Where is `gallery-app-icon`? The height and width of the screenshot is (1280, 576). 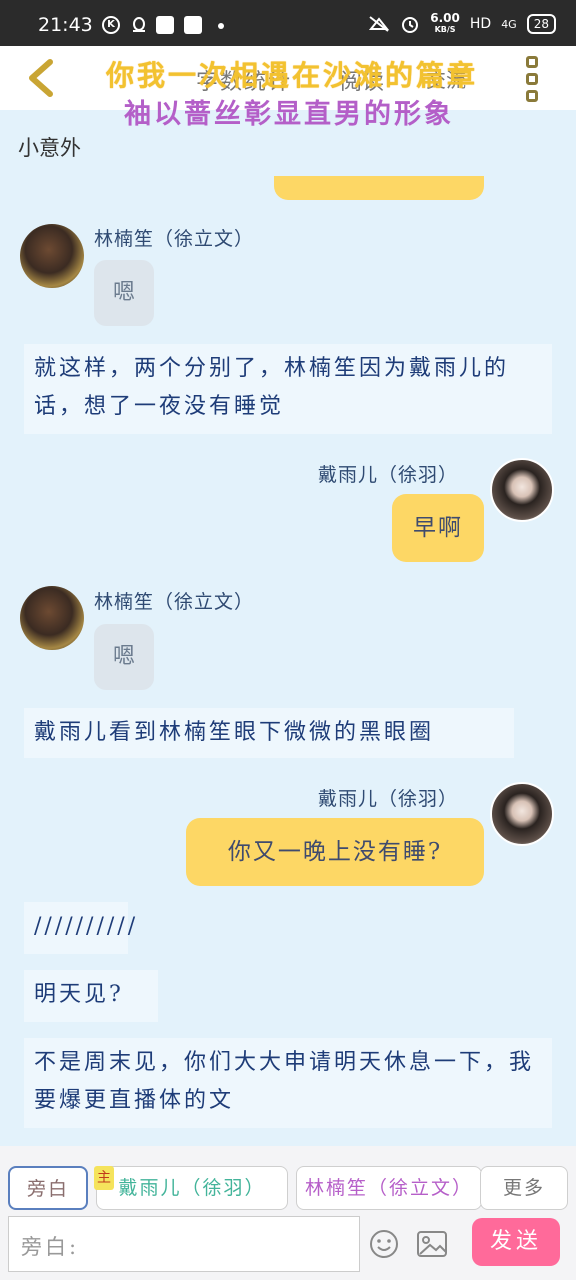 gallery-app-icon is located at coordinates (165, 25).